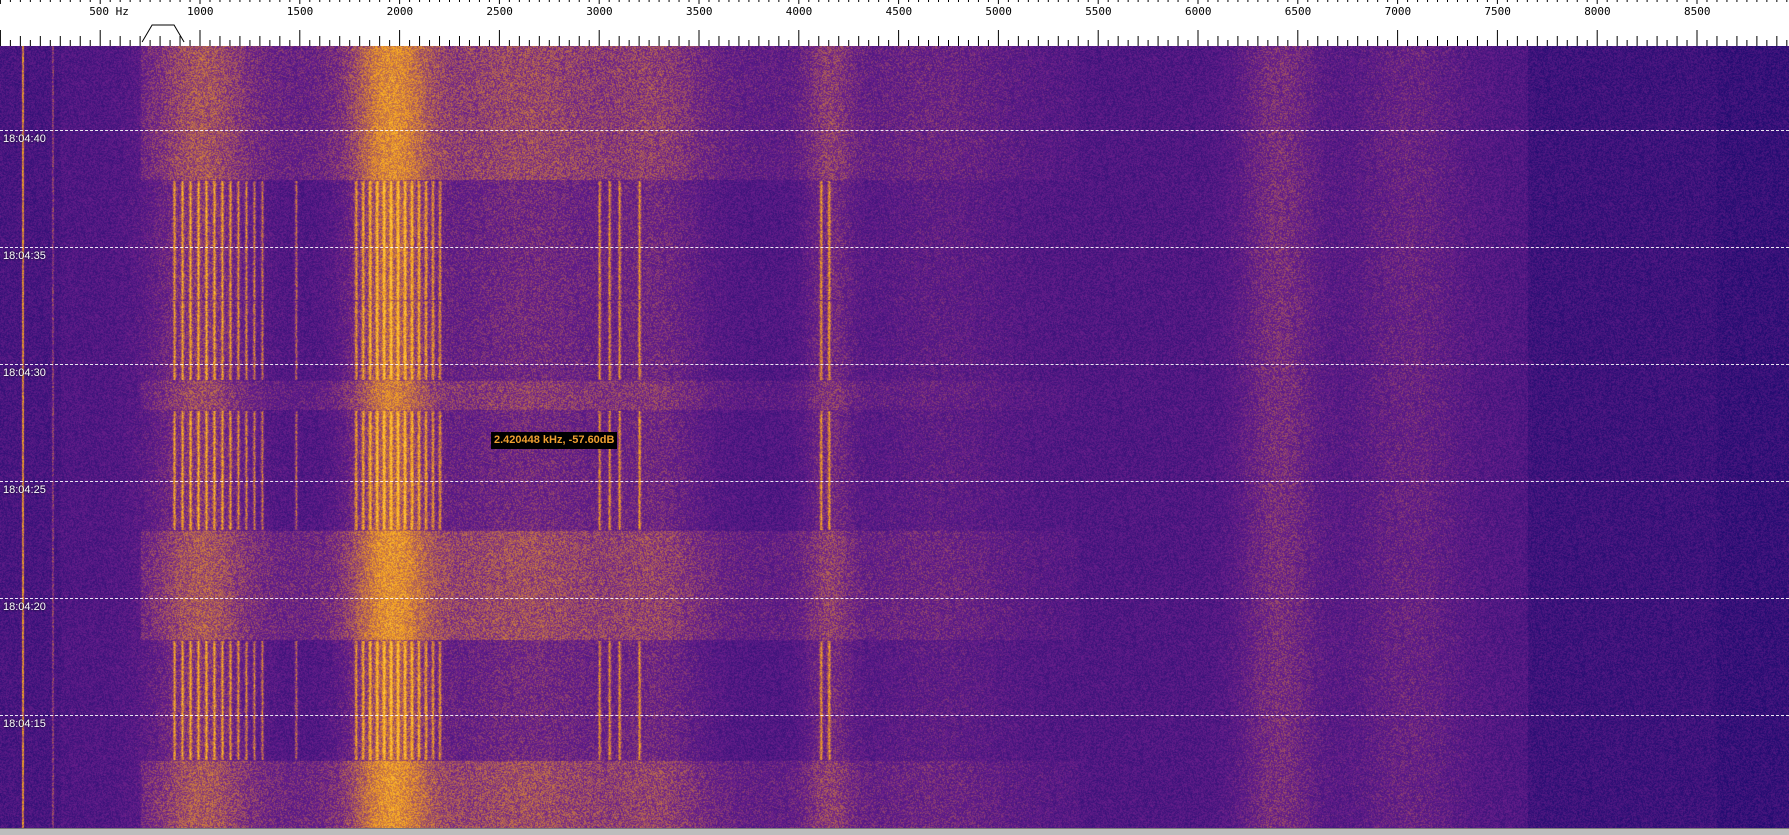 This screenshot has height=835, width=1789. I want to click on frequency-label: 3500, so click(699, 11).